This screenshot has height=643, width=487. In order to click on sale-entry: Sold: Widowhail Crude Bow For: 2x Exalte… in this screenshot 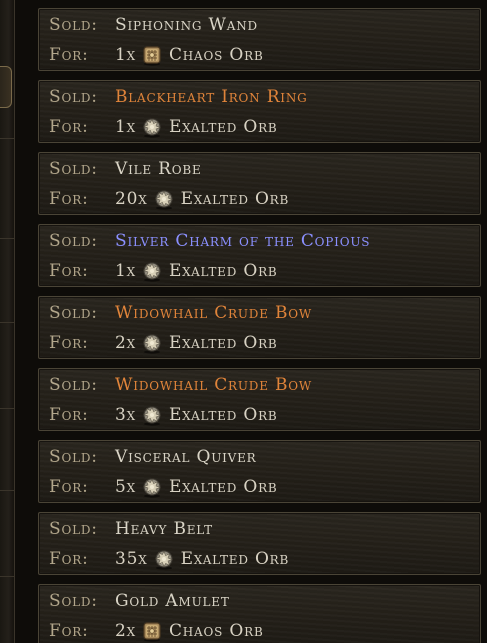, I will do `click(259, 327)`.